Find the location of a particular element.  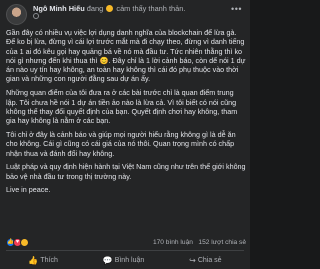

like-button: 👍 Thích is located at coordinates (42, 260).